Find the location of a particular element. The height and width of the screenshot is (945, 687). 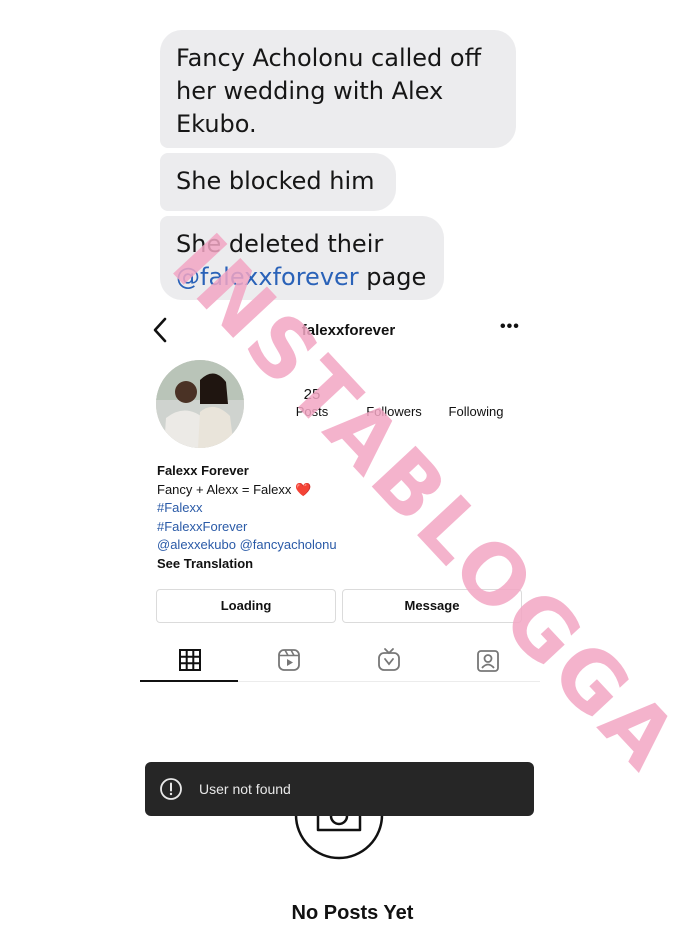

chat-bubble-2: She blocked him is located at coordinates (278, 182).